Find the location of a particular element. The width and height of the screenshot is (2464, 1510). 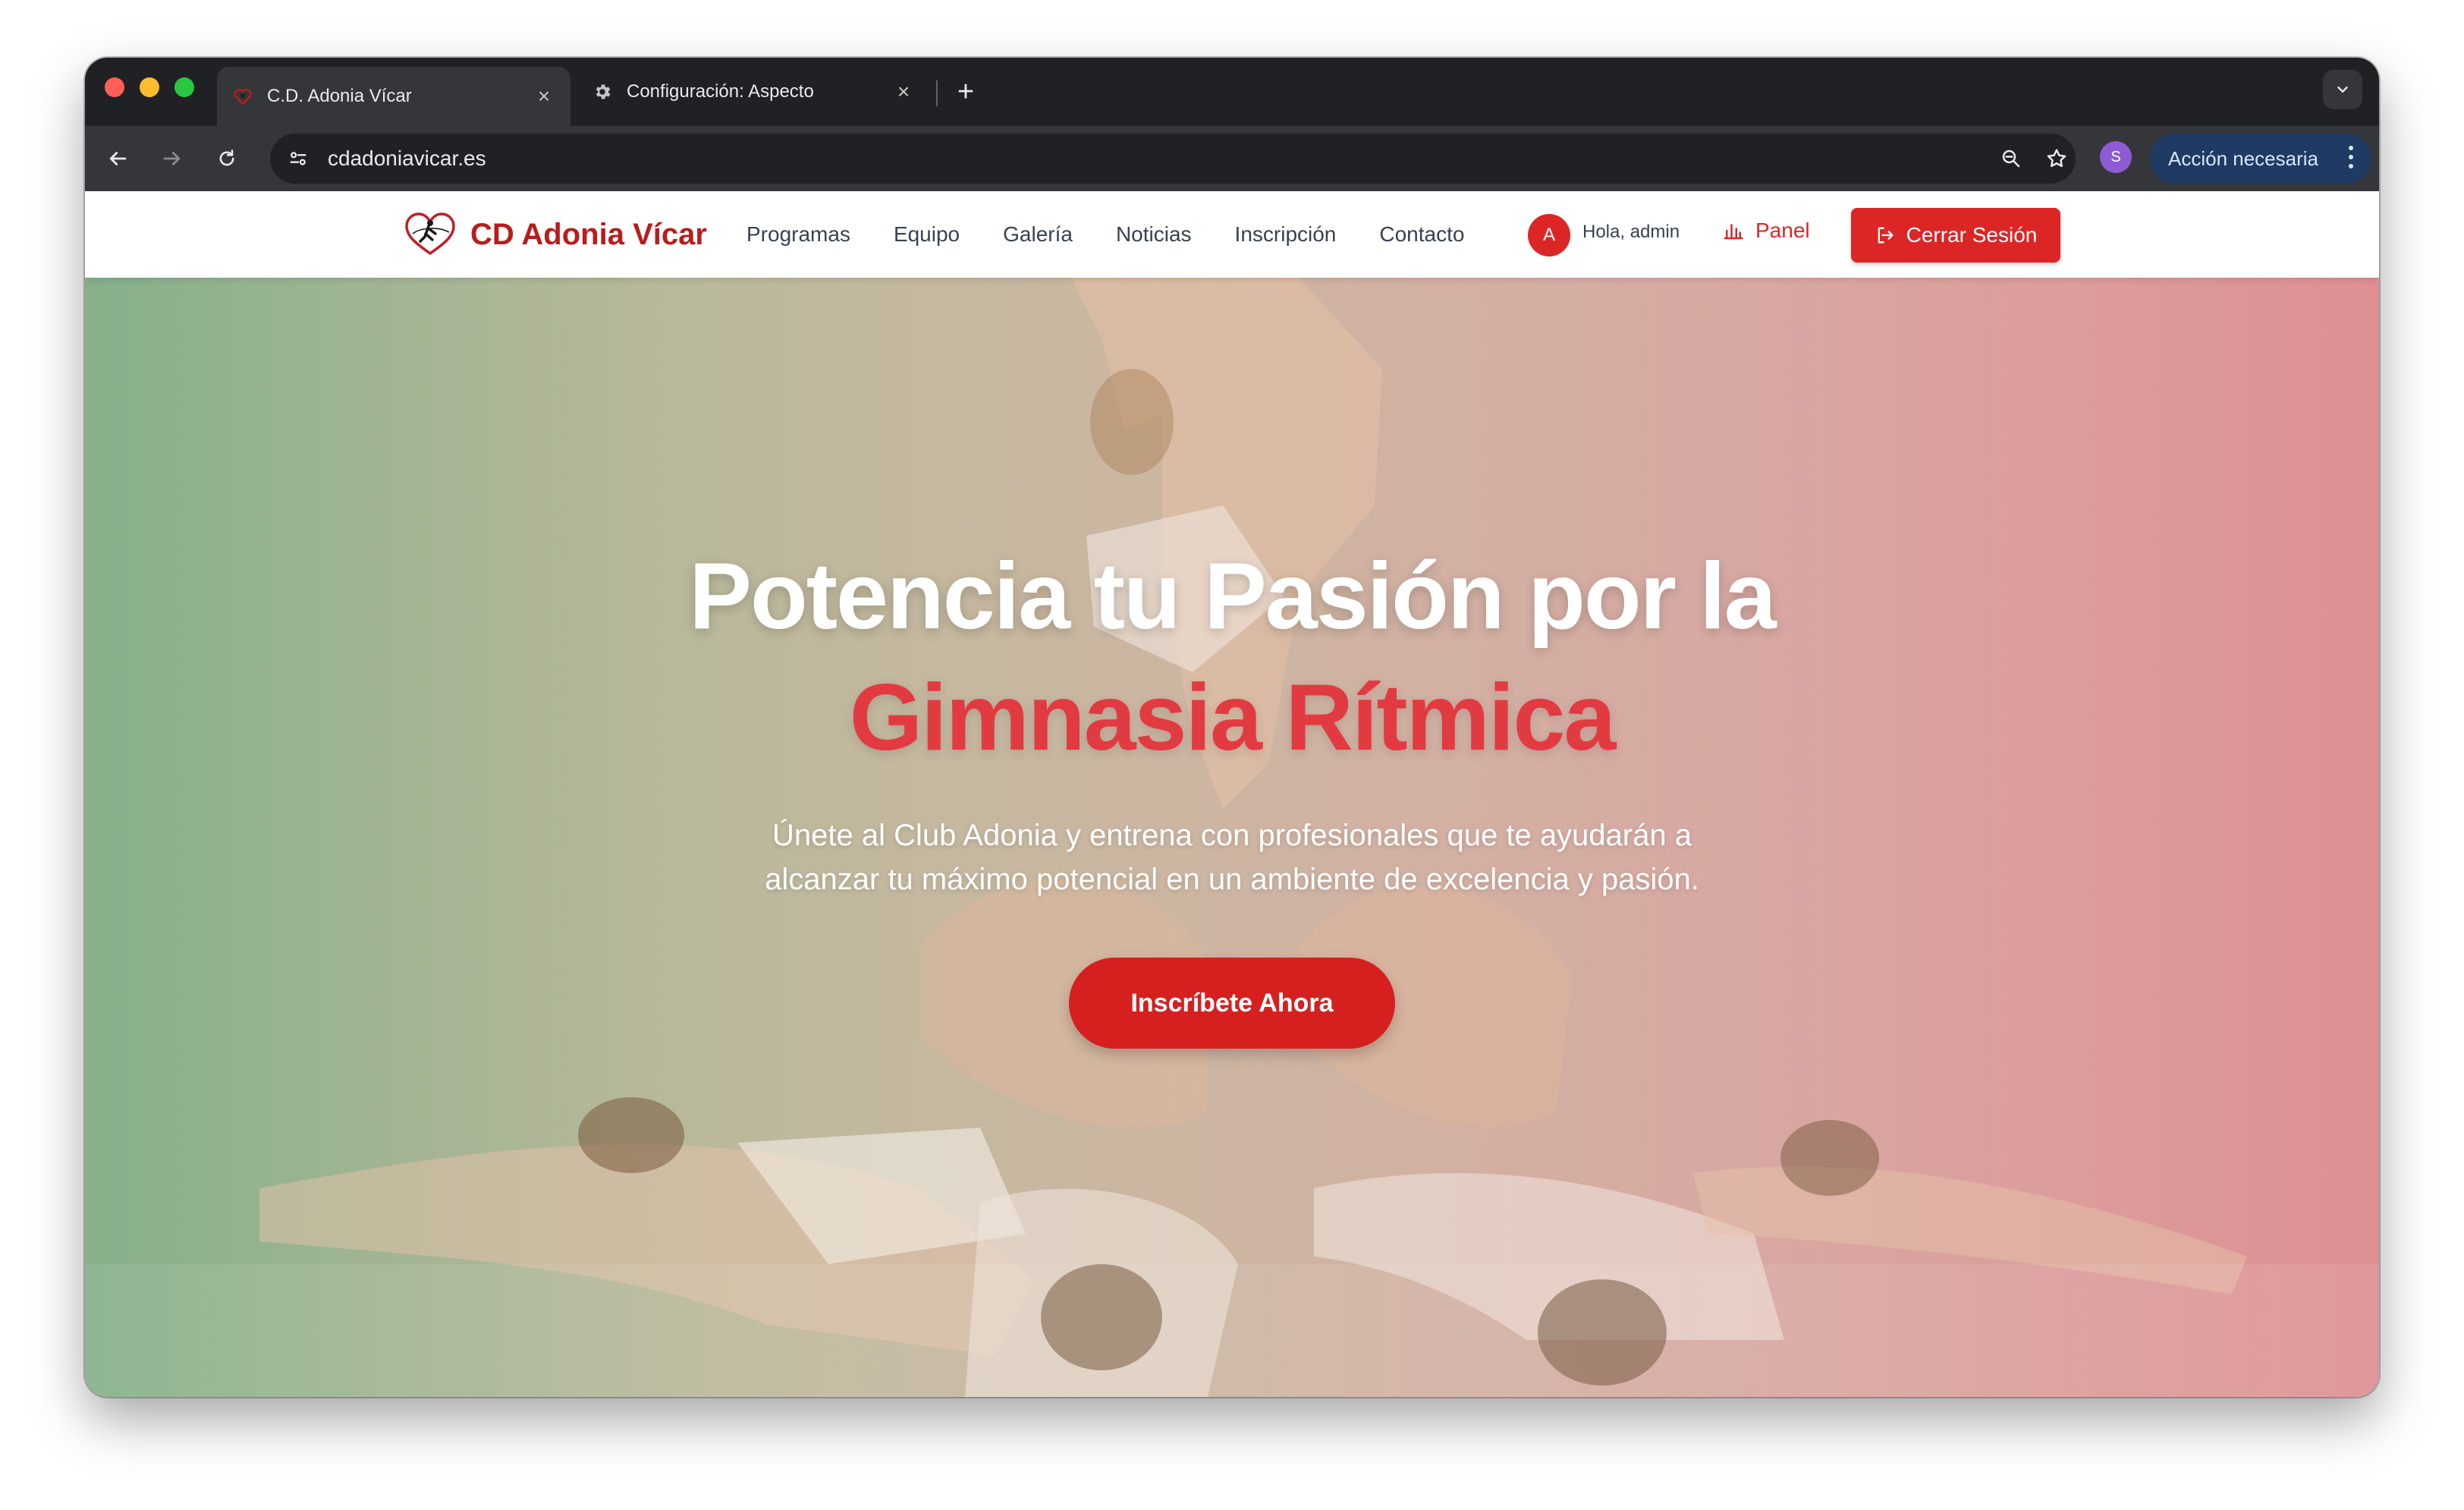

gear-icon is located at coordinates (602, 91).